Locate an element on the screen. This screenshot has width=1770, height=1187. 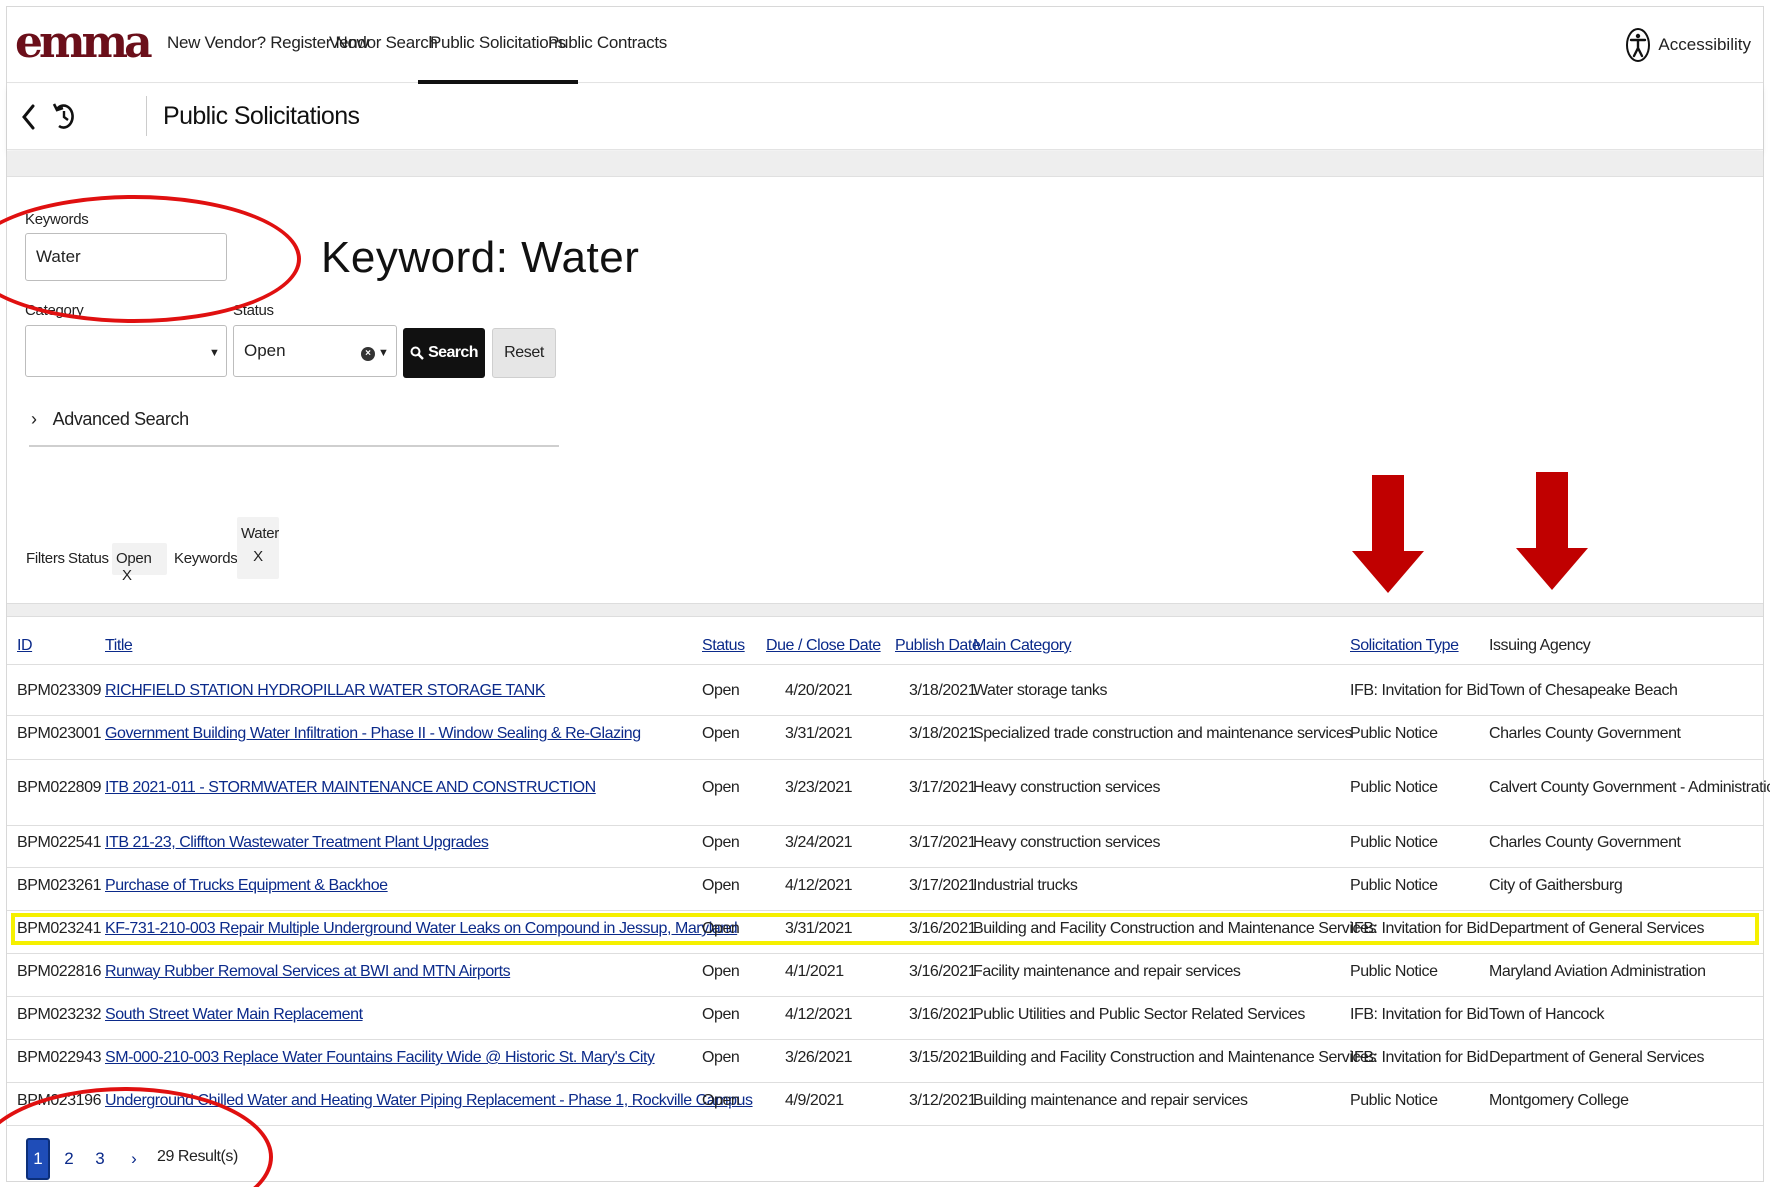
filters-label: Filters is located at coordinates (45, 558).